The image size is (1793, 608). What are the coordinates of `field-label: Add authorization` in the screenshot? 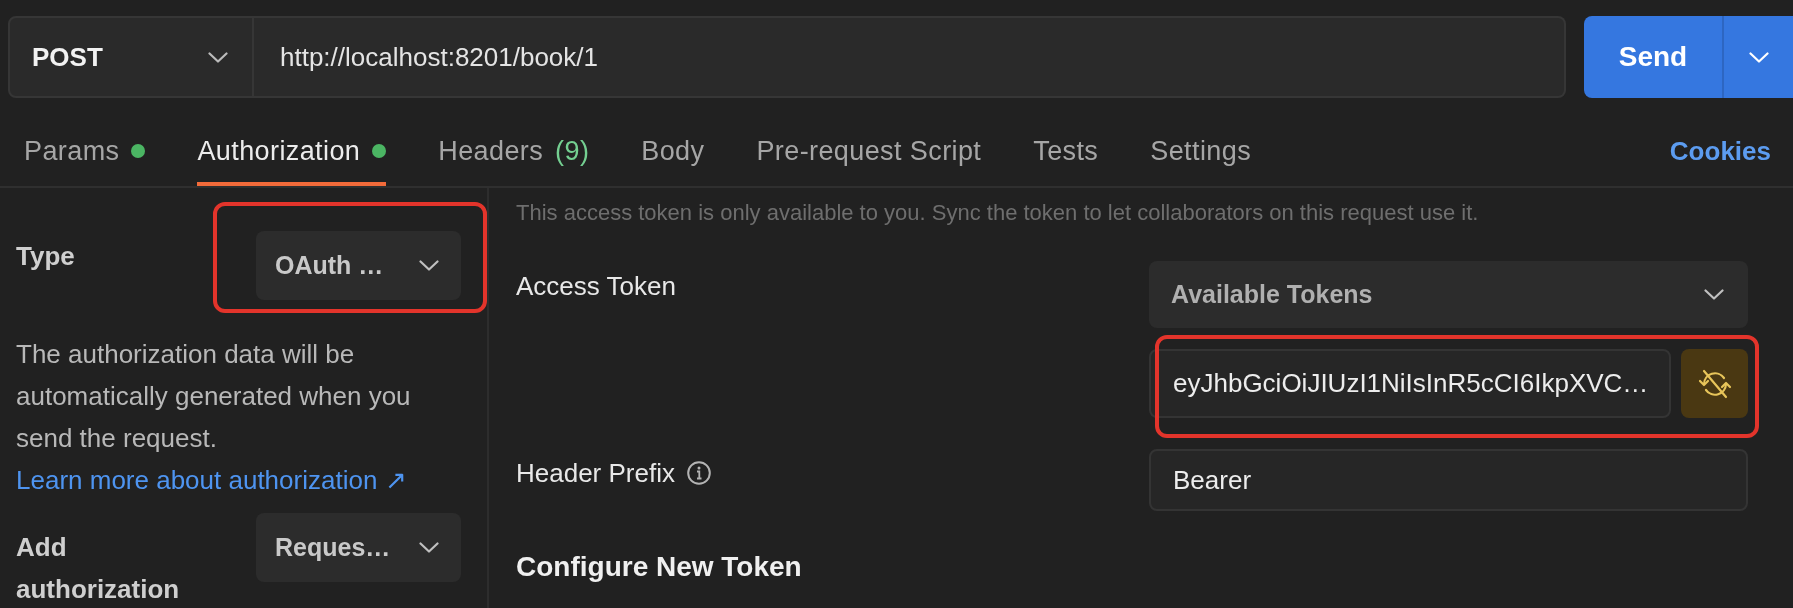 It's located at (98, 568).